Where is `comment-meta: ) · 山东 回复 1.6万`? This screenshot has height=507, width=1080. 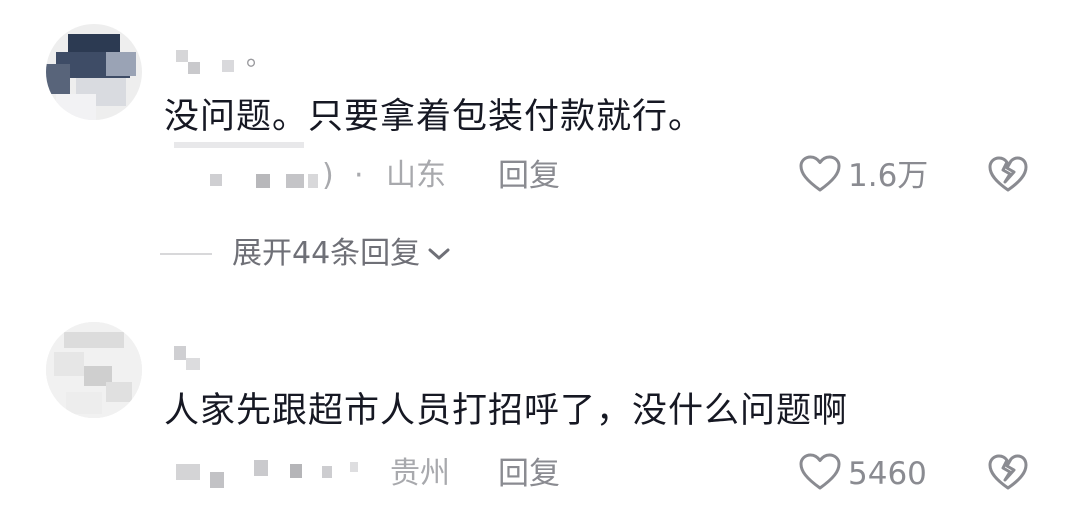 comment-meta: ) · 山东 回复 1.6万 is located at coordinates (604, 170).